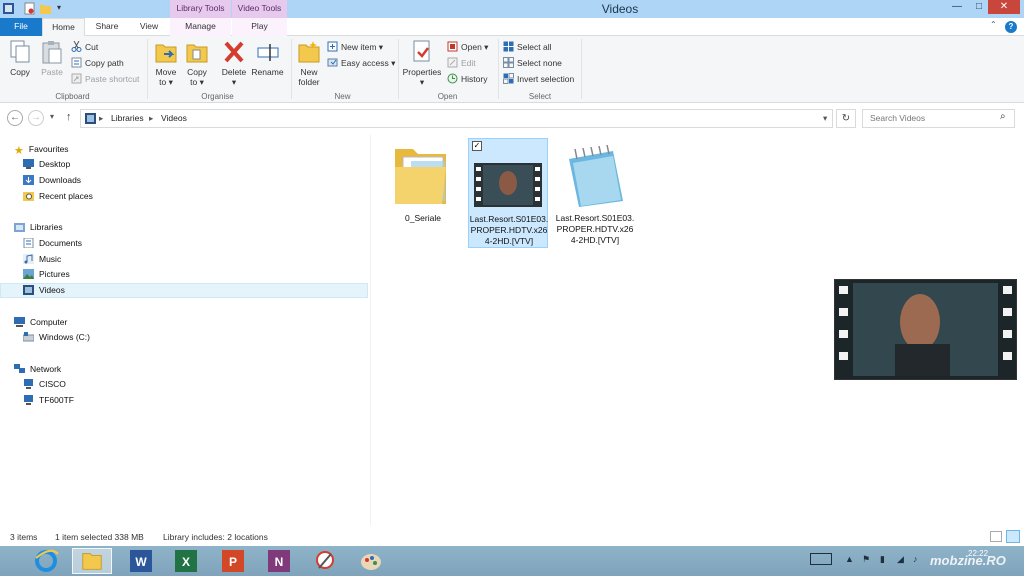 This screenshot has height=576, width=1024. What do you see at coordinates (92, 561) in the screenshot?
I see `file-explorer-icon` at bounding box center [92, 561].